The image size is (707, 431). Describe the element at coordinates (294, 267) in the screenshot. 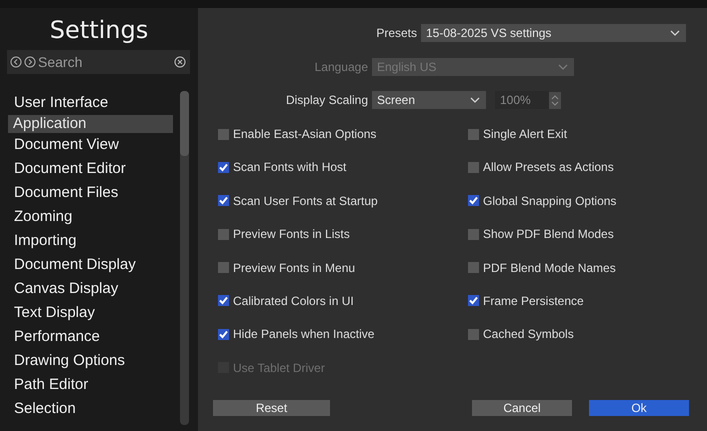

I see `option-label: Preview Fonts in Menu` at that location.